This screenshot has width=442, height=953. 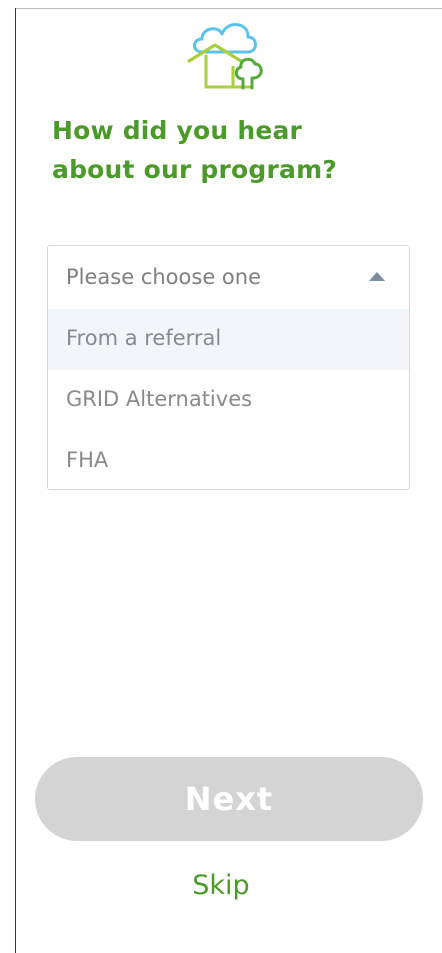 I want to click on option-label: From a referral, so click(x=144, y=338).